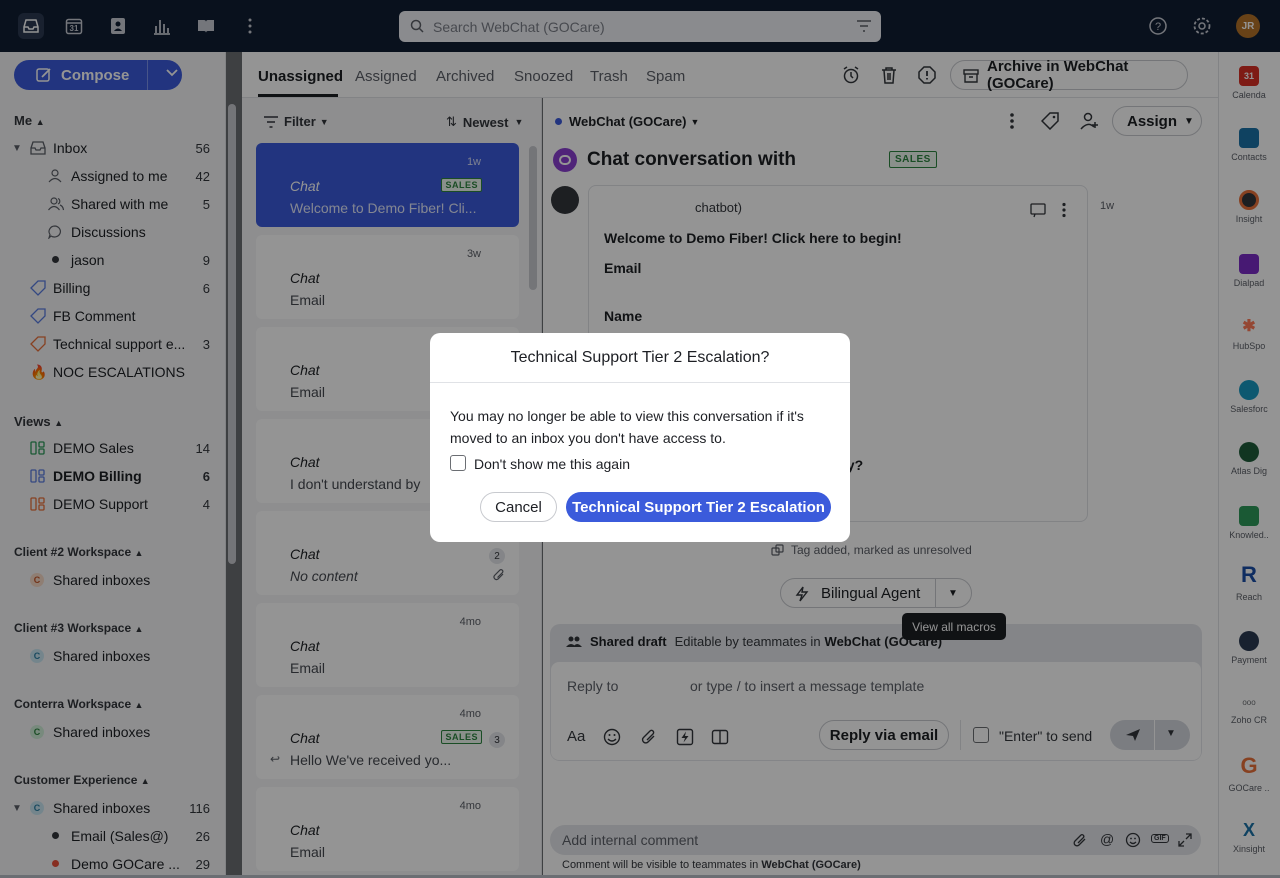 The height and width of the screenshot is (878, 1280). Describe the element at coordinates (518, 507) in the screenshot. I see `cancel-button: Cancel` at that location.